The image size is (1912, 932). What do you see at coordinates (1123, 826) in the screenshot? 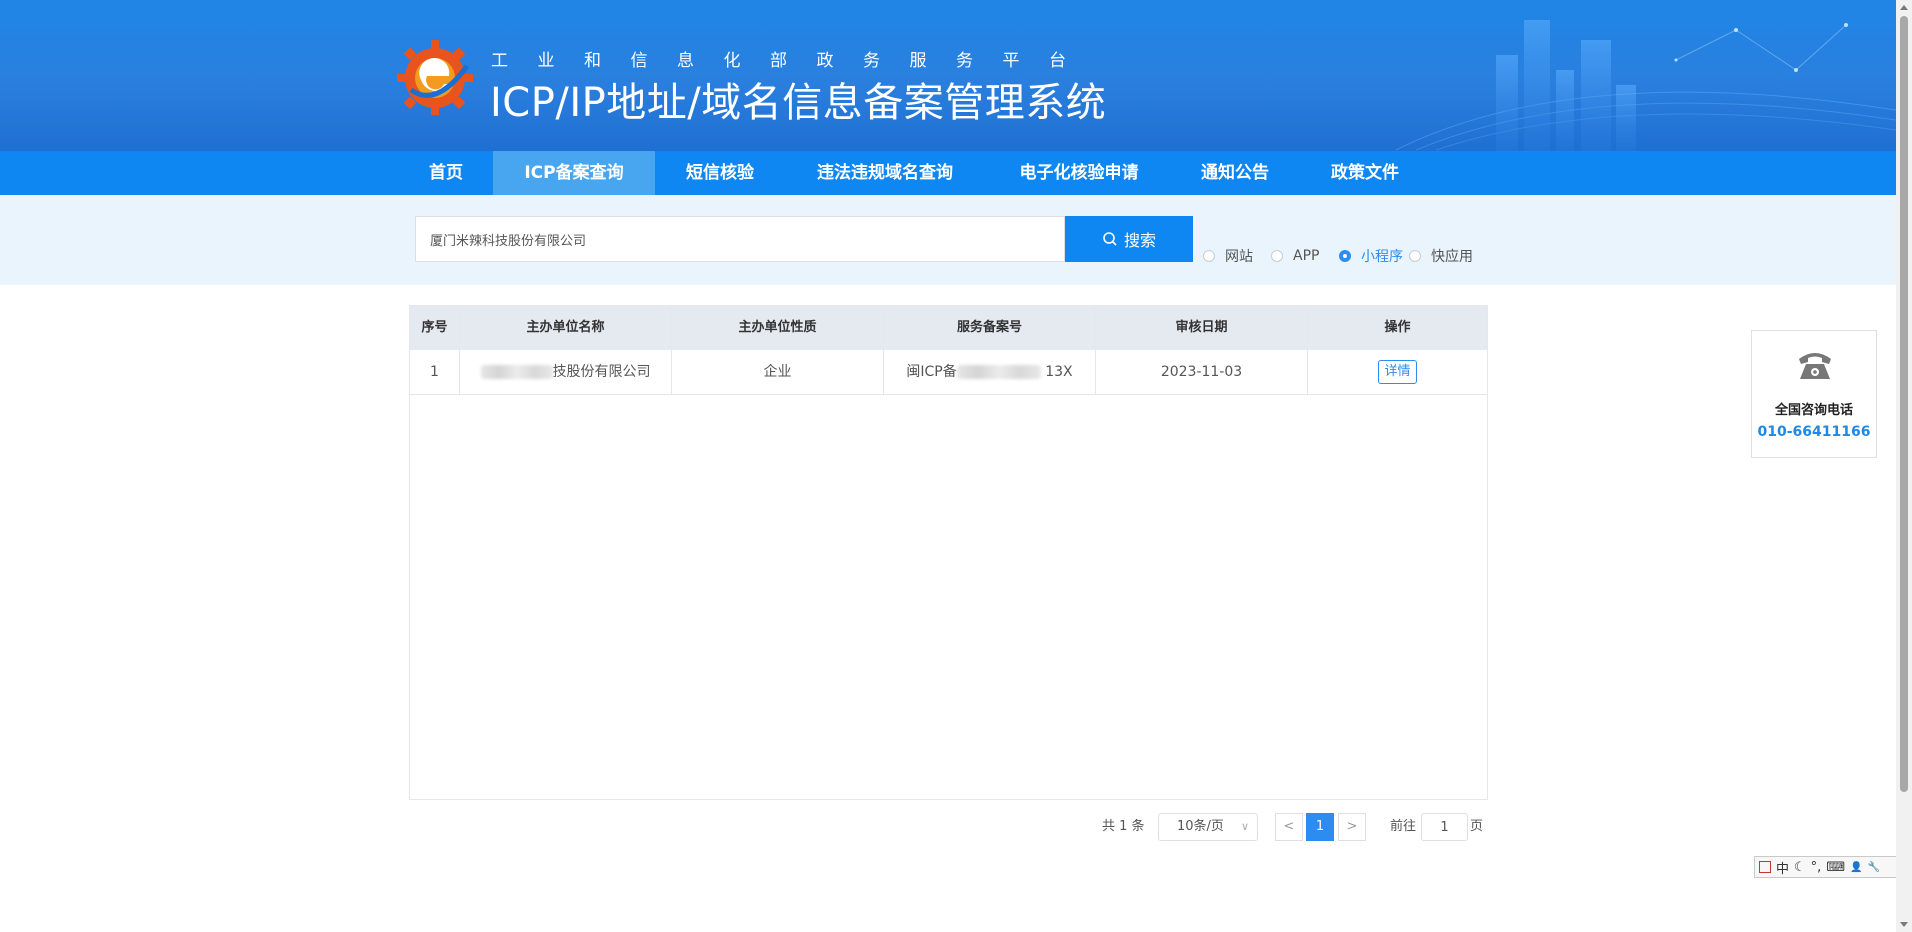
I see `pagination-total: 共 1 条` at bounding box center [1123, 826].